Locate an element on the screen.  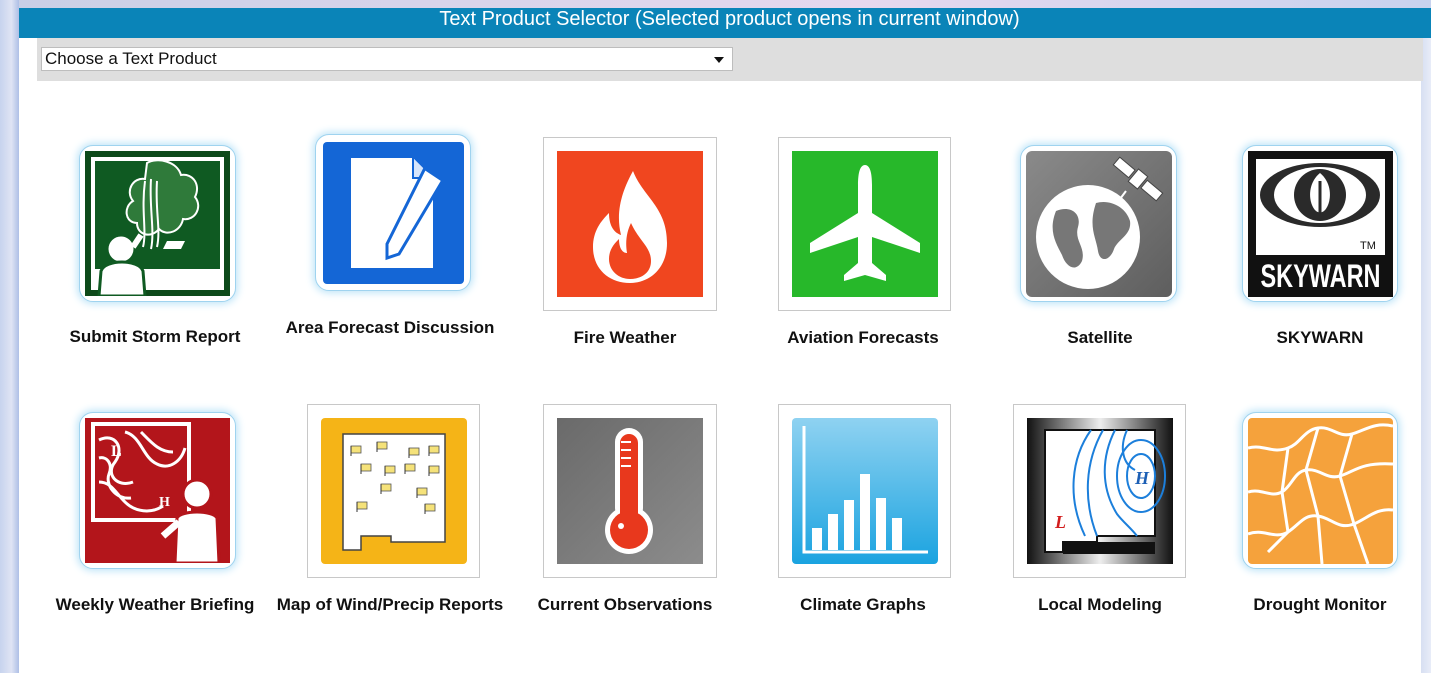
isobar-map-icon: H L is located at coordinates (1100, 491).